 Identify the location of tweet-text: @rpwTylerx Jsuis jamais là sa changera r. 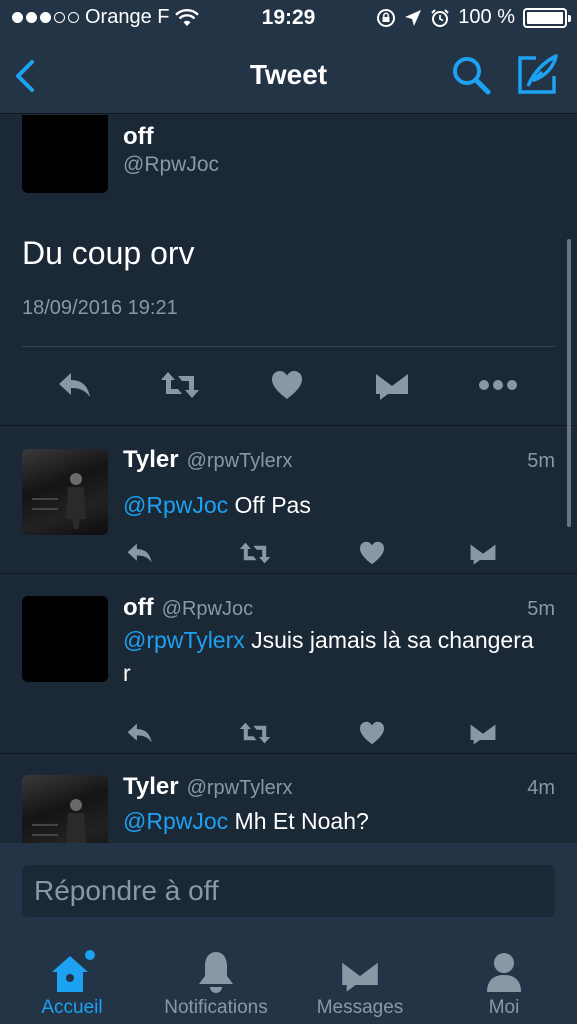
(330, 657).